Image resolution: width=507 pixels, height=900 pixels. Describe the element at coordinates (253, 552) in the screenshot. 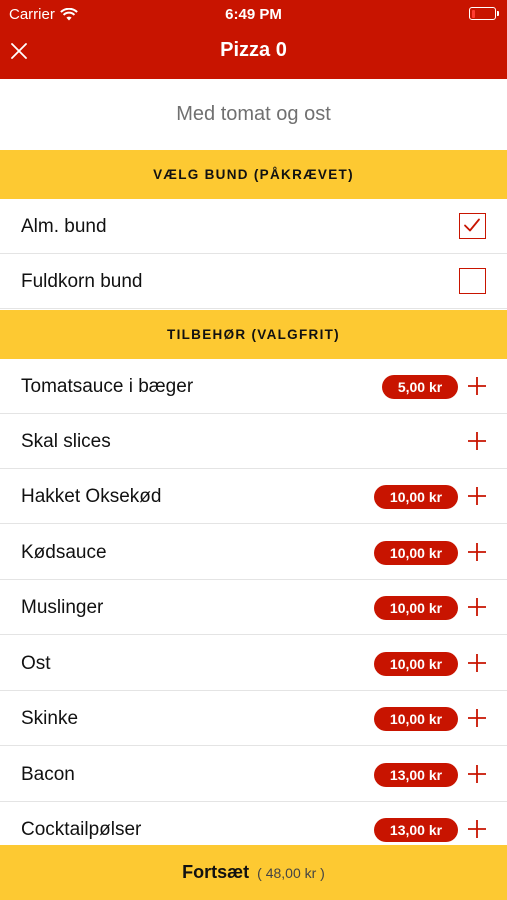

I see `extra-item-row: Kødsauce 10,00 kr` at that location.